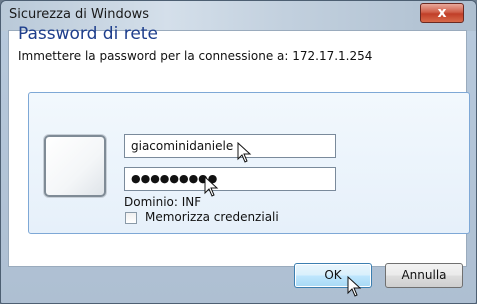  What do you see at coordinates (88, 34) in the screenshot?
I see `dialog-heading: Password di rete` at bounding box center [88, 34].